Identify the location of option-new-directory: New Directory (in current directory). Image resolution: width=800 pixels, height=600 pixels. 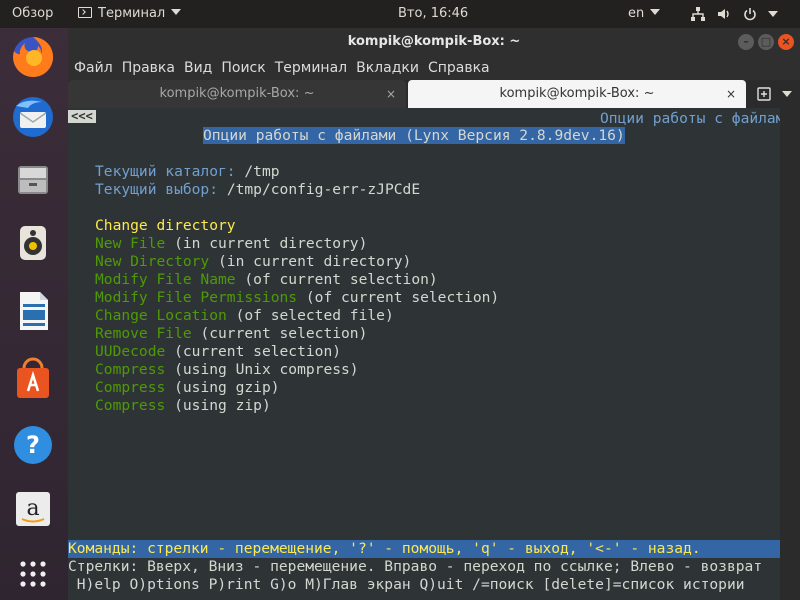
(253, 262).